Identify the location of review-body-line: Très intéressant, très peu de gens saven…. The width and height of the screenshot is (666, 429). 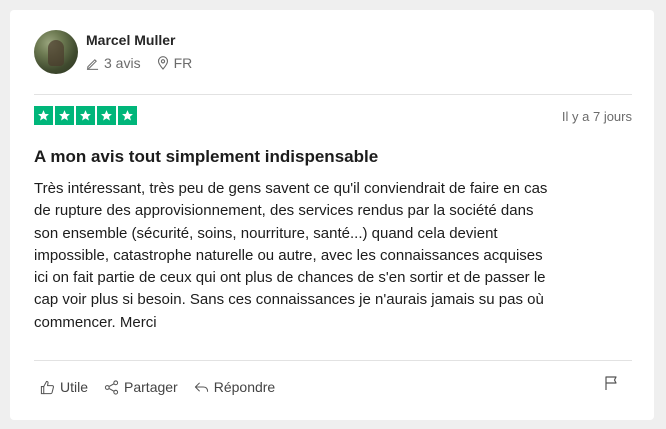
(291, 188).